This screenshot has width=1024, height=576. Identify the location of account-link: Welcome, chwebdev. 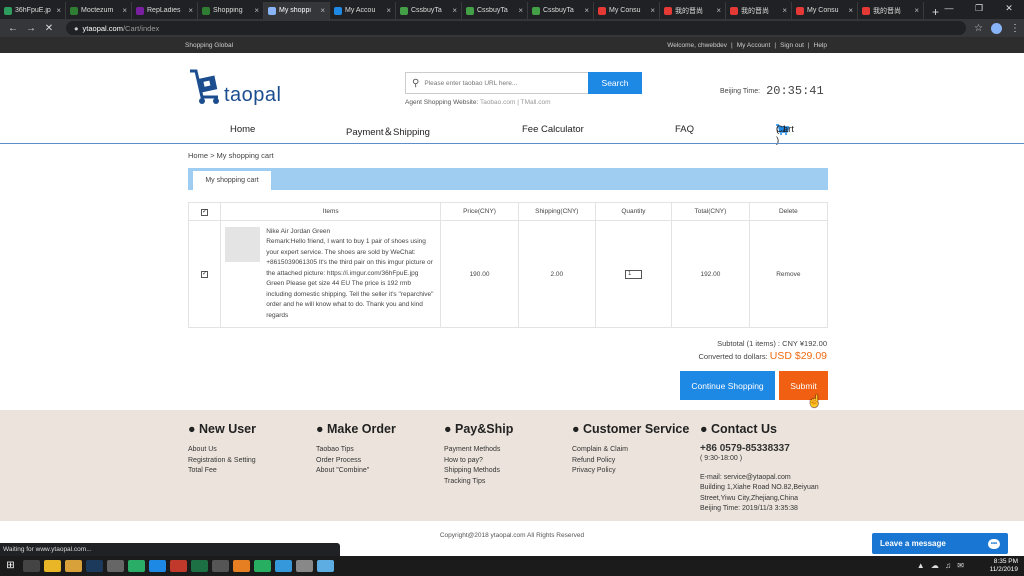
(697, 45).